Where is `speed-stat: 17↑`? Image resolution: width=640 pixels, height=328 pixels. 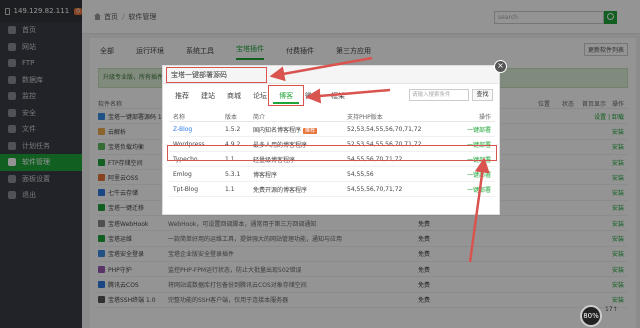
speed-stat: 17↑ is located at coordinates (611, 309).